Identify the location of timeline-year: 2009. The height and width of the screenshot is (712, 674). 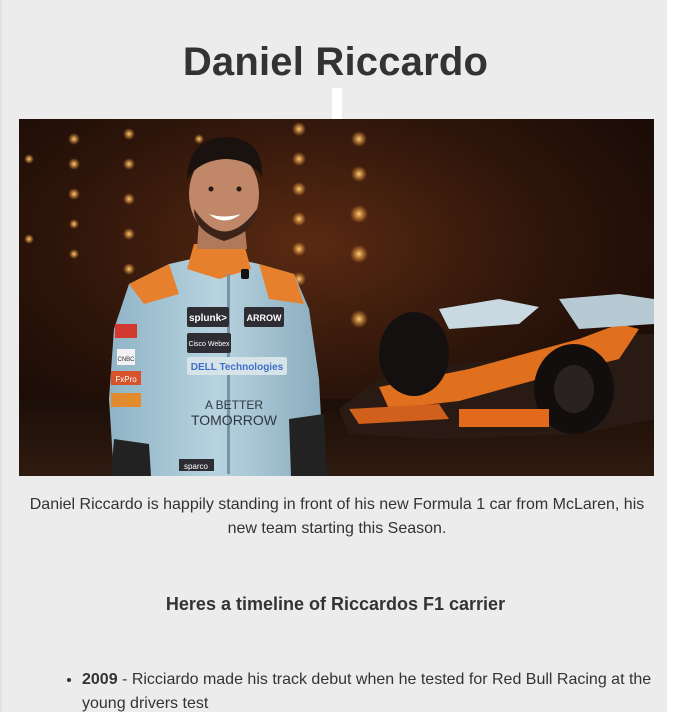
(100, 679).